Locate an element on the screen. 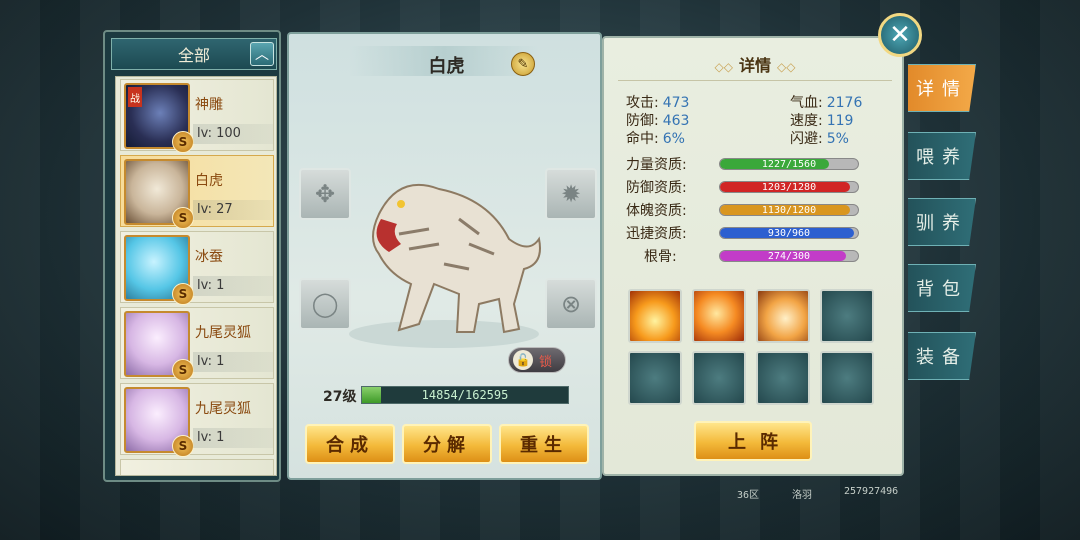  merge-button: 合成 is located at coordinates (350, 444).